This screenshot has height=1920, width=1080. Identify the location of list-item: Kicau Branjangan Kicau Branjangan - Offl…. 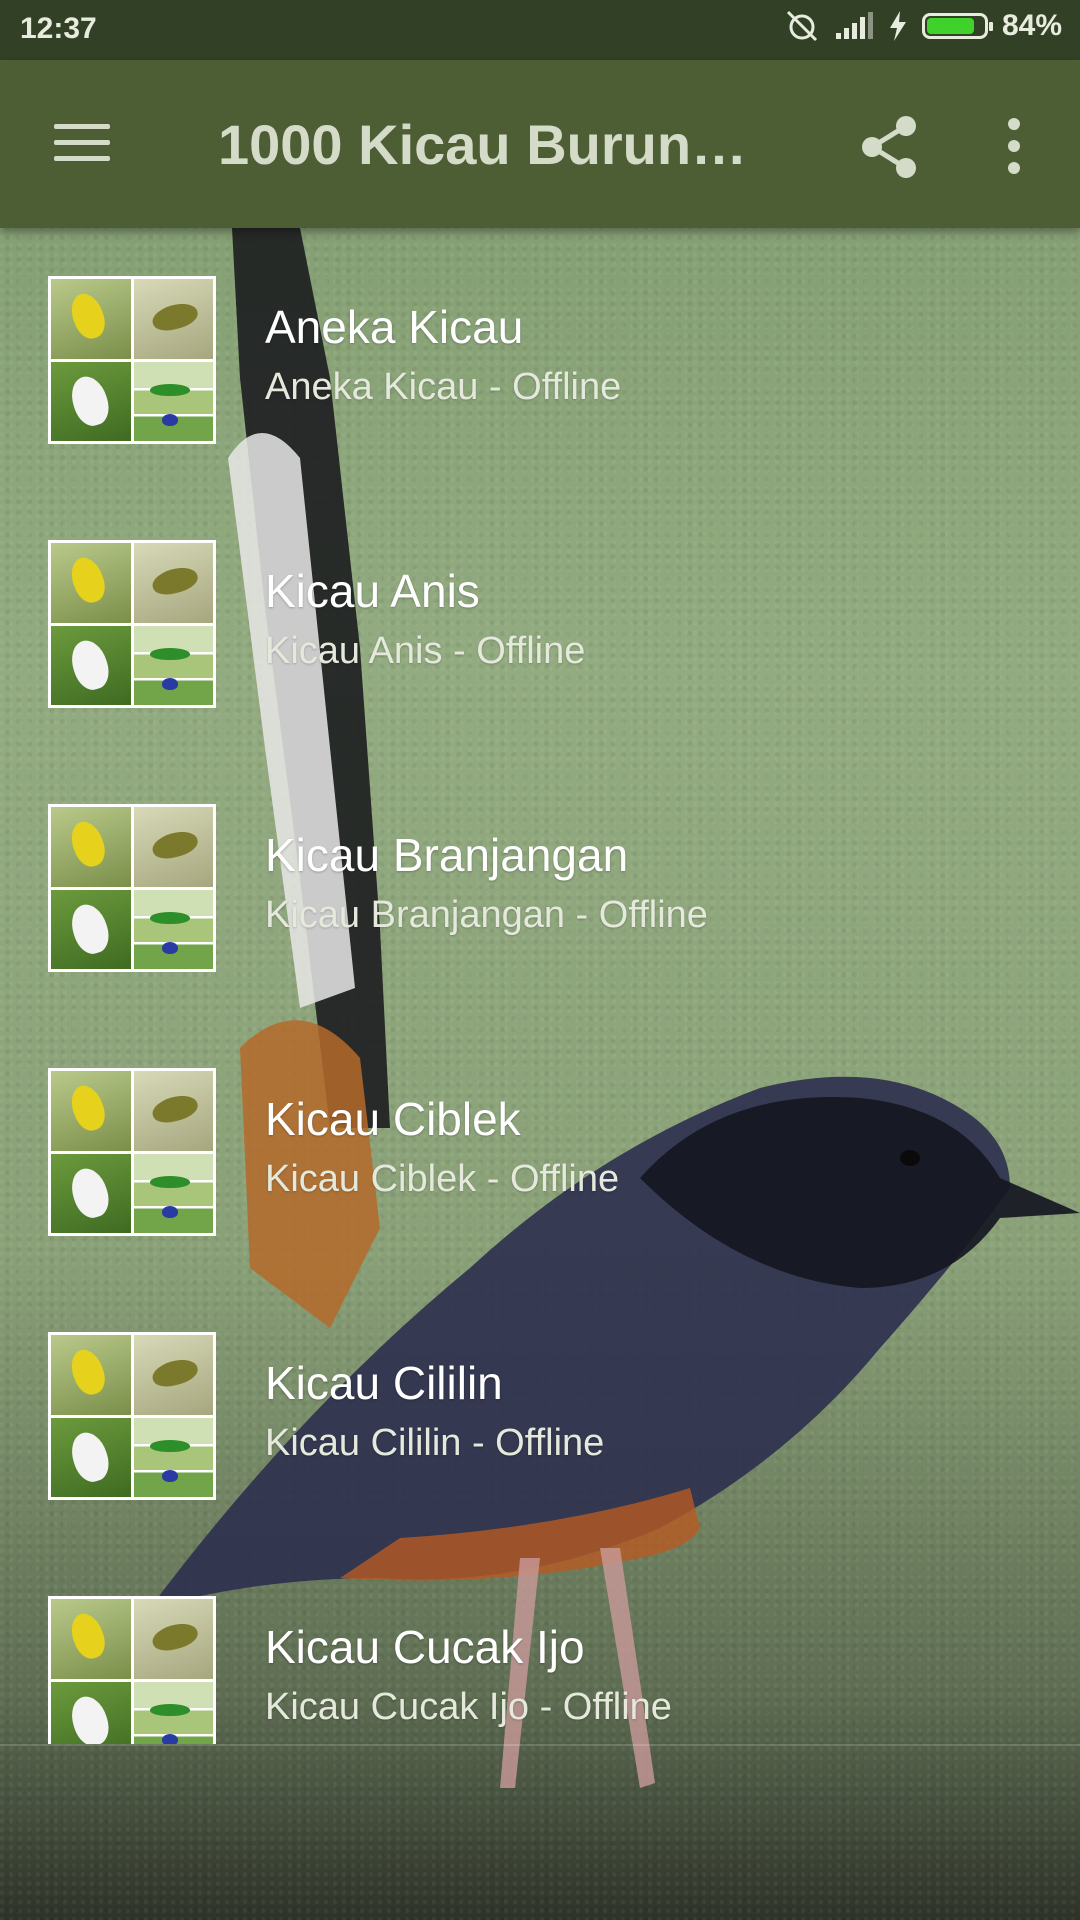
(540, 888).